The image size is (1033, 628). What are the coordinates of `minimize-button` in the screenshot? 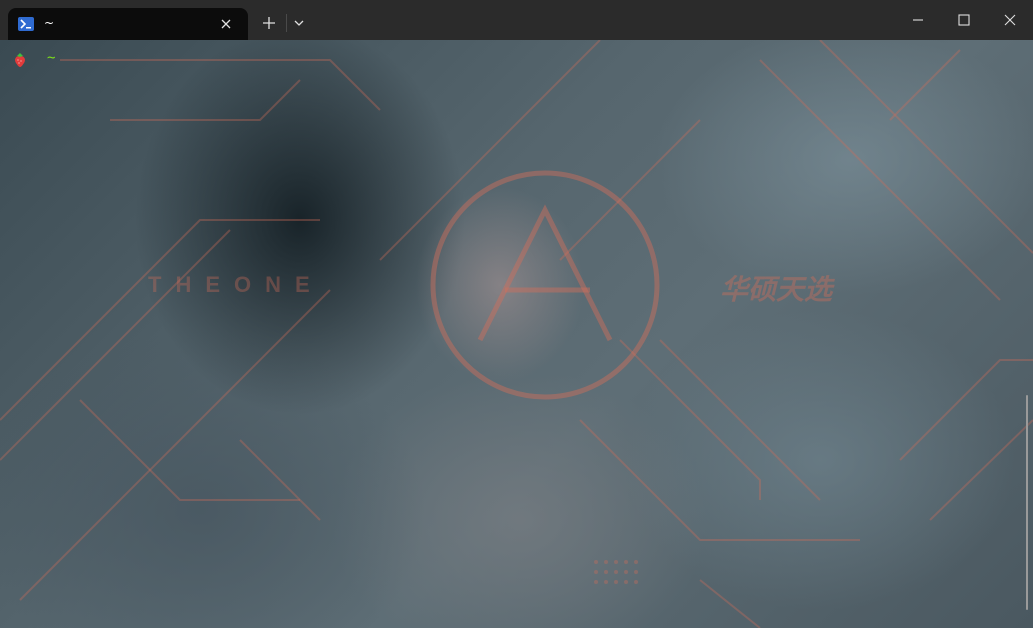 It's located at (918, 20).